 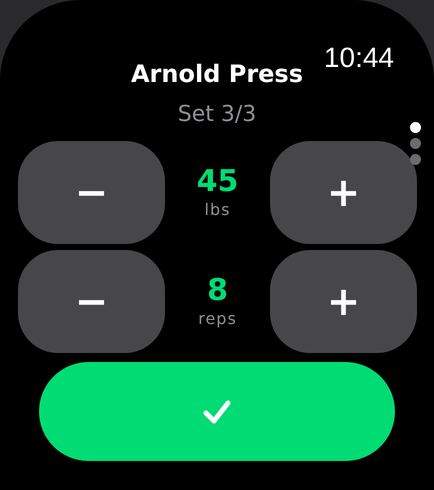 I want to click on stepper-value: 8, so click(x=217, y=291).